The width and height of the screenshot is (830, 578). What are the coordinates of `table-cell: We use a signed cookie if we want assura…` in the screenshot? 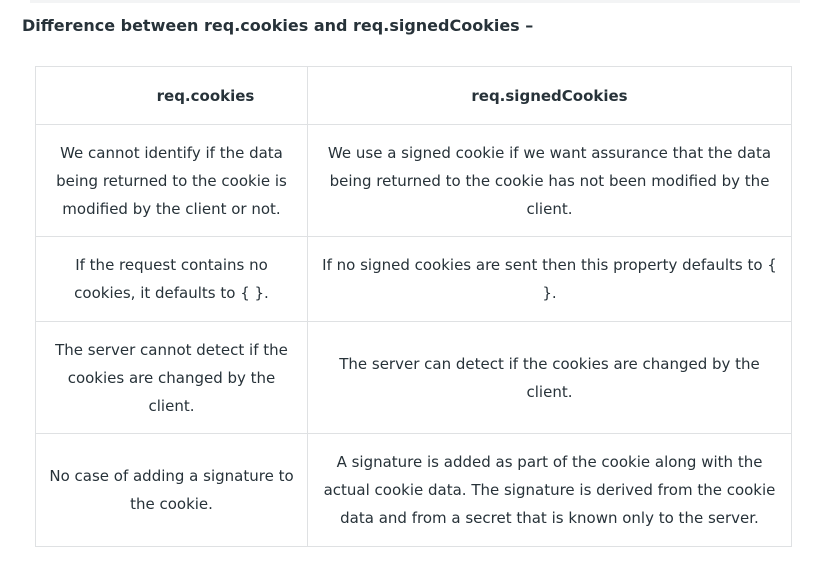 It's located at (549, 180).